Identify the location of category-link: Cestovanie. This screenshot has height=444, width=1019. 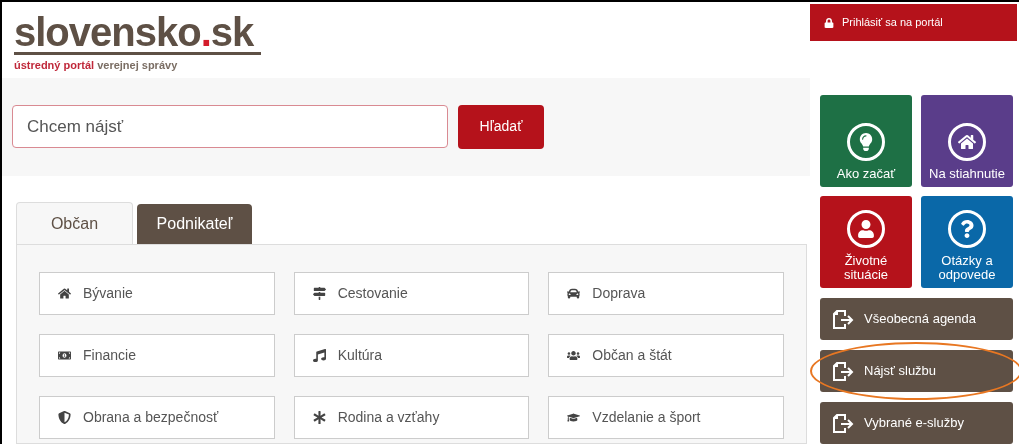
(411, 293).